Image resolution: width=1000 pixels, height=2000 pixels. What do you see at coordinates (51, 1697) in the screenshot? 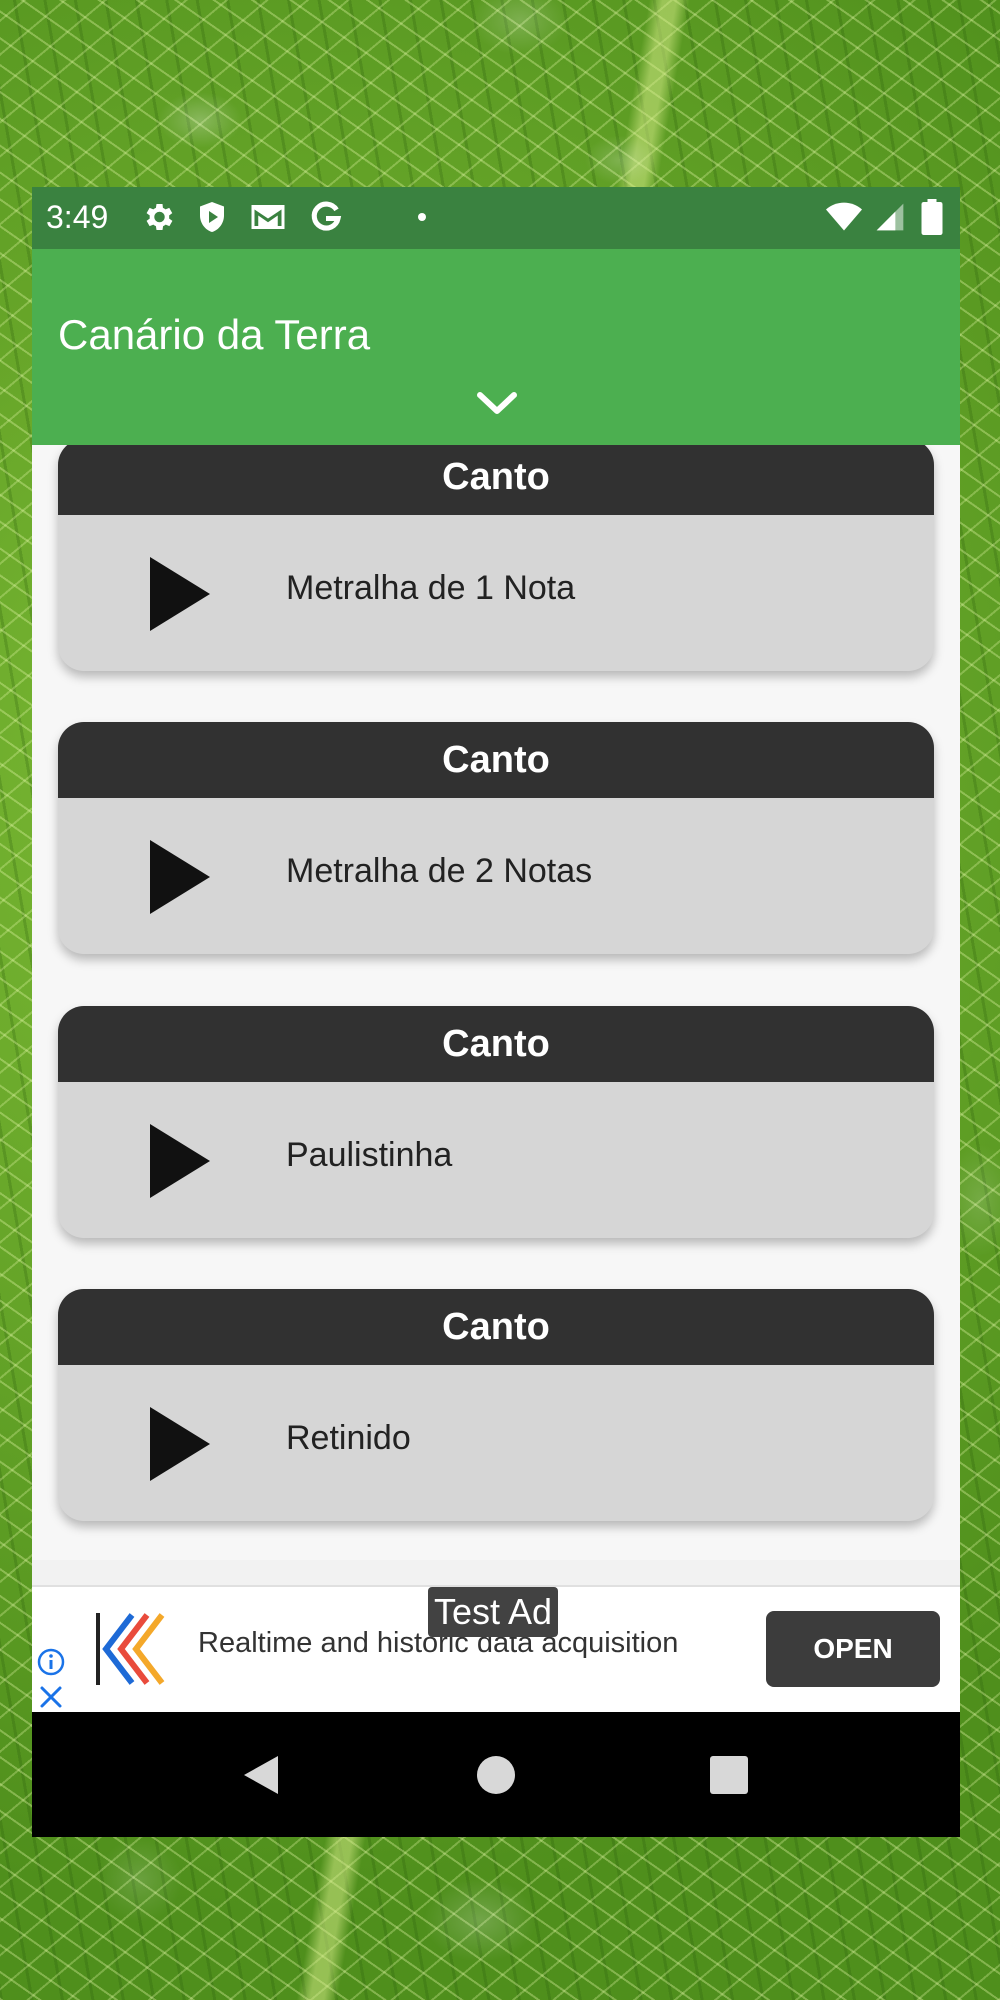
I see `close-icon` at bounding box center [51, 1697].